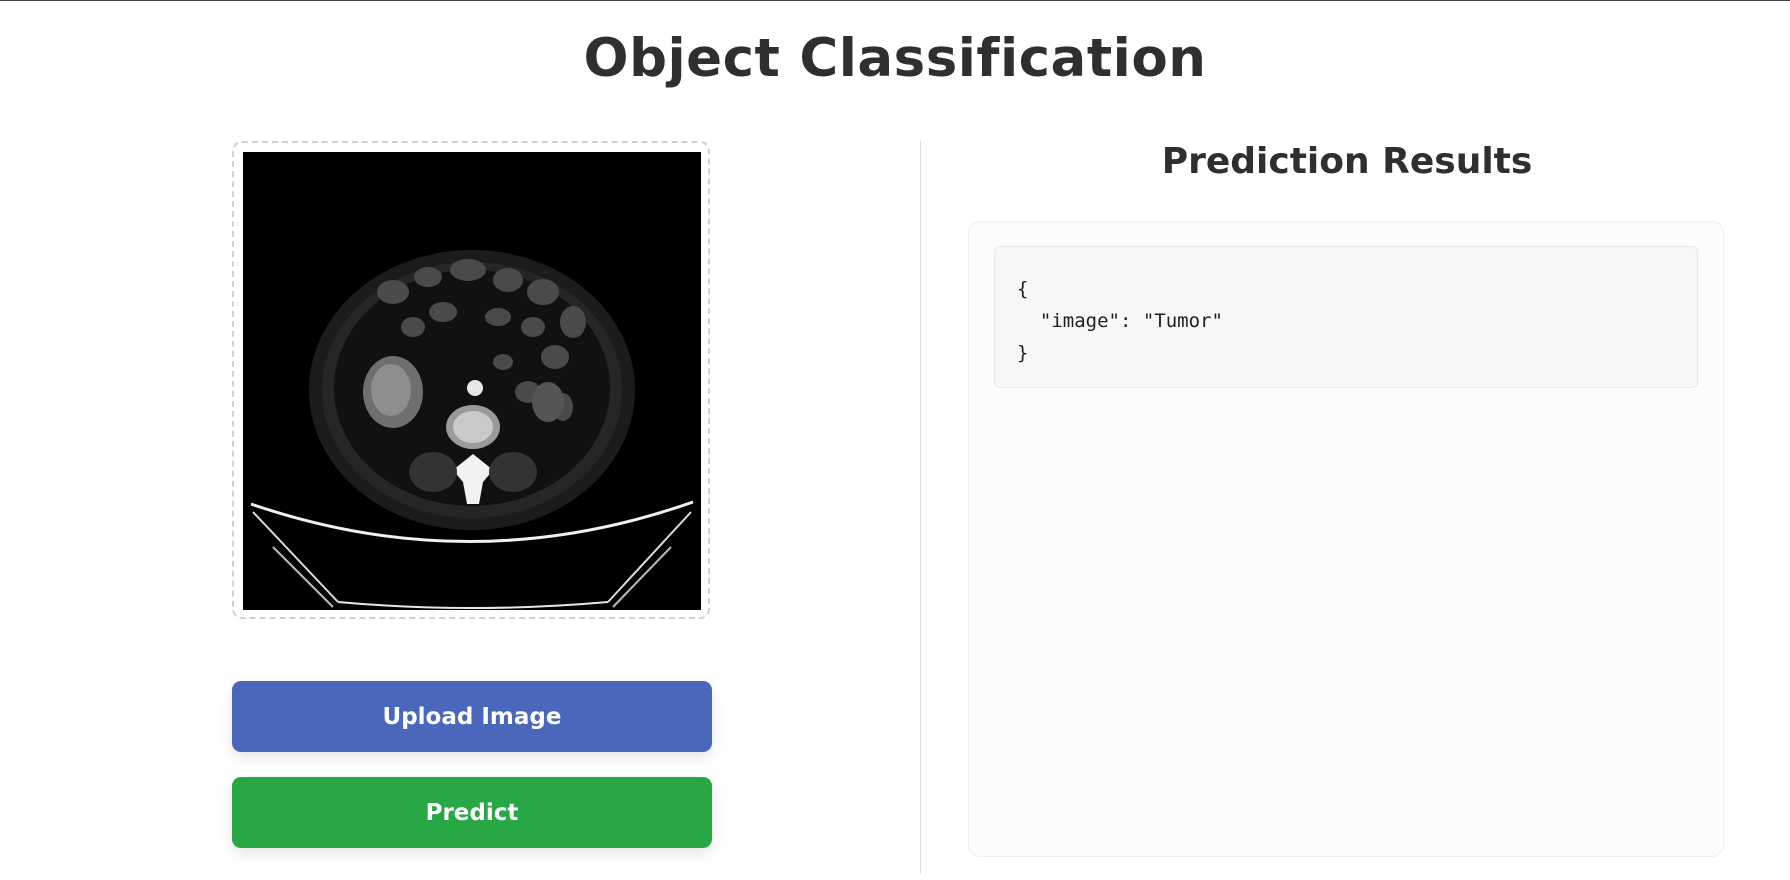  What do you see at coordinates (472, 716) in the screenshot?
I see `upload-image-button: Upload Image` at bounding box center [472, 716].